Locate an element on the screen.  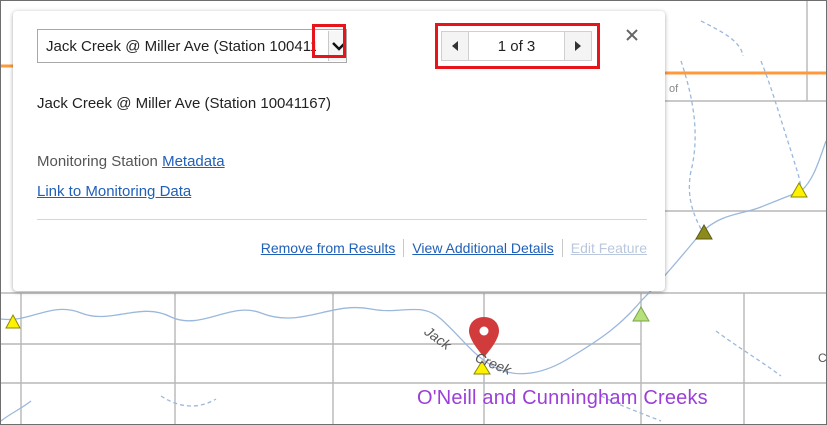
feature-pager: 1 of 3 is located at coordinates (516, 46).